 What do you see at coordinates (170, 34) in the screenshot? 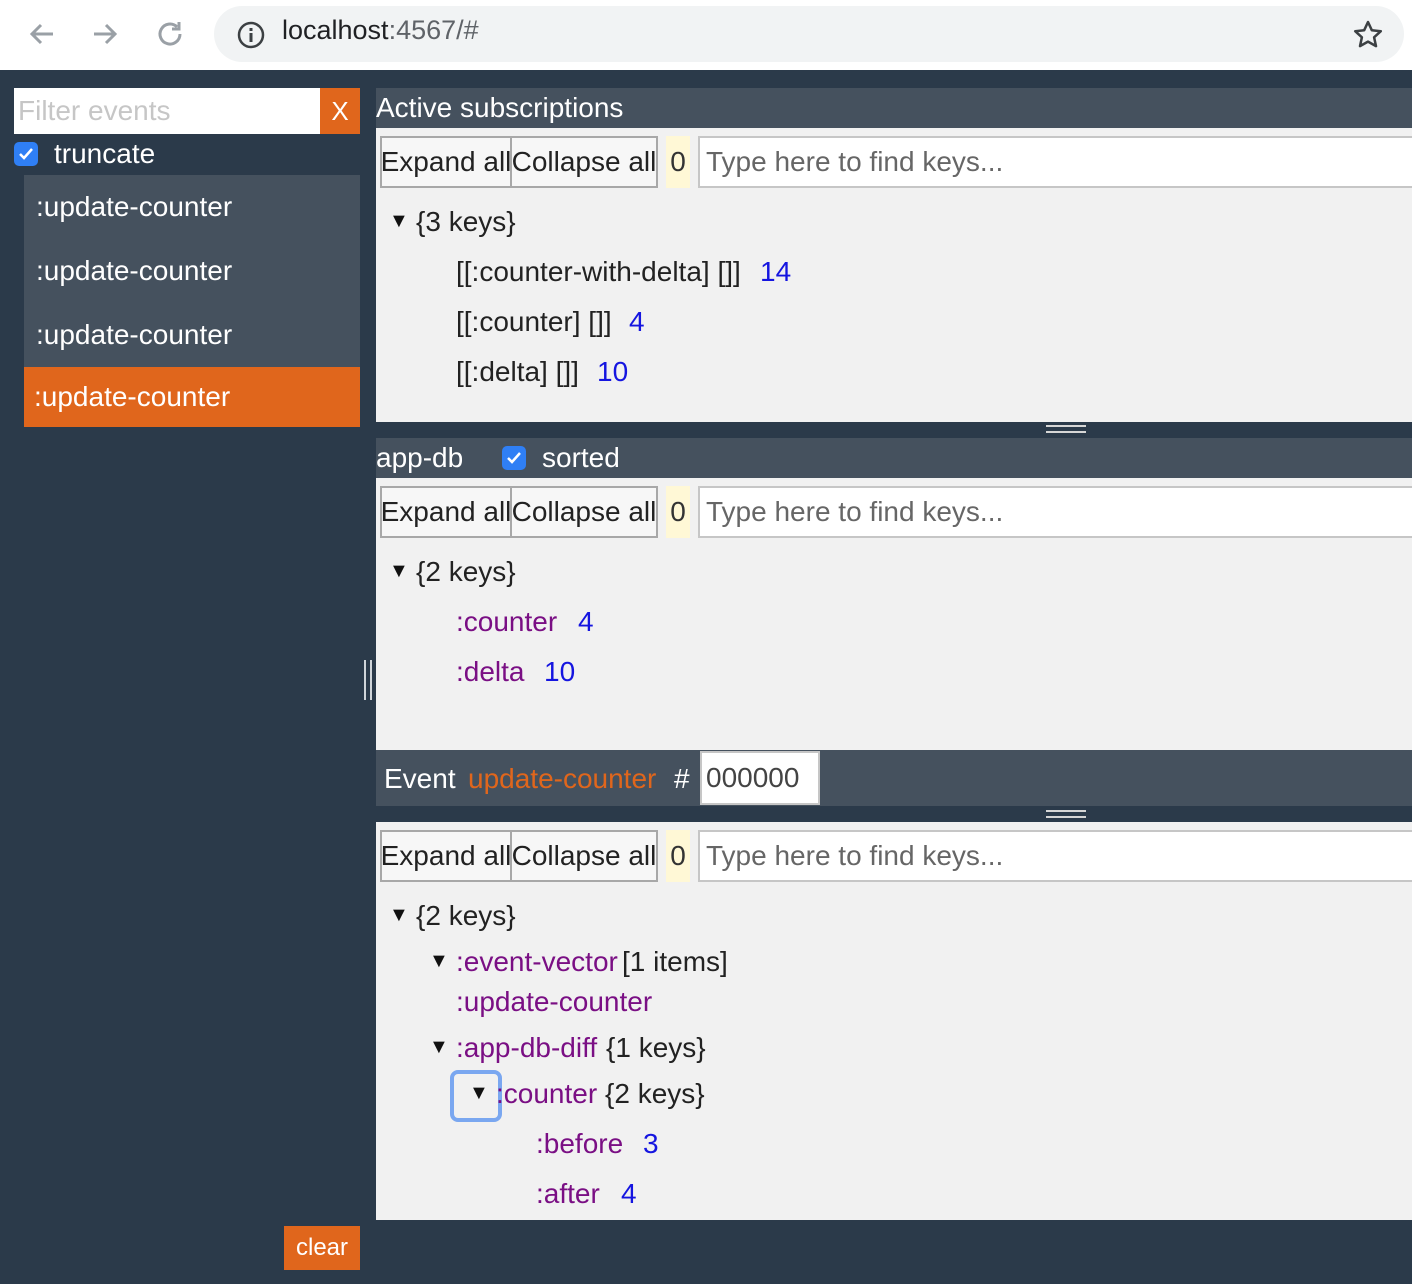
I see `reload-icon` at bounding box center [170, 34].